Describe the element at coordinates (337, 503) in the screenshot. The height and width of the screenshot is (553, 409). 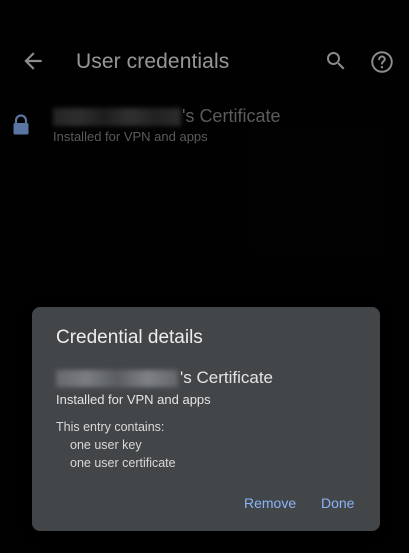
I see `done-button: Done` at that location.